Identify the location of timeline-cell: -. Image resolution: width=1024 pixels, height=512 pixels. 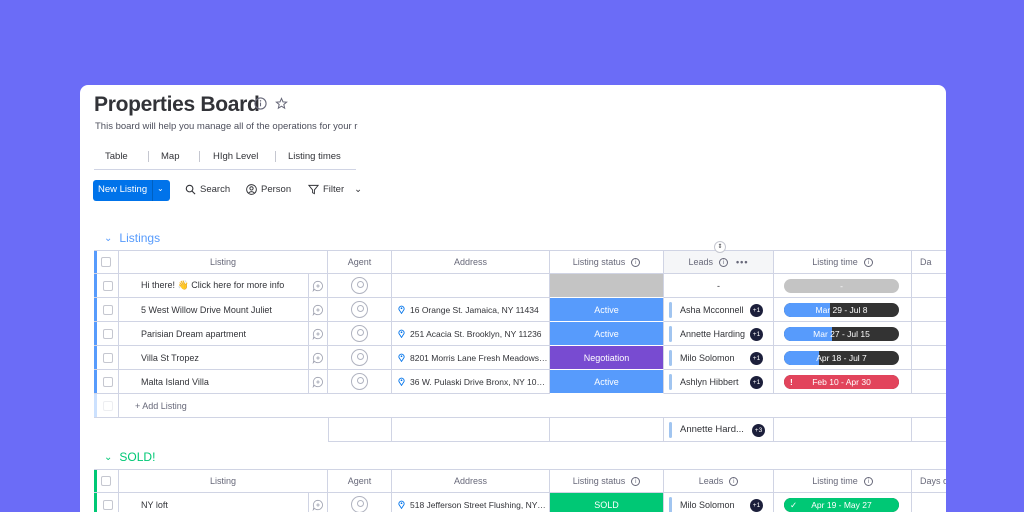
(843, 286).